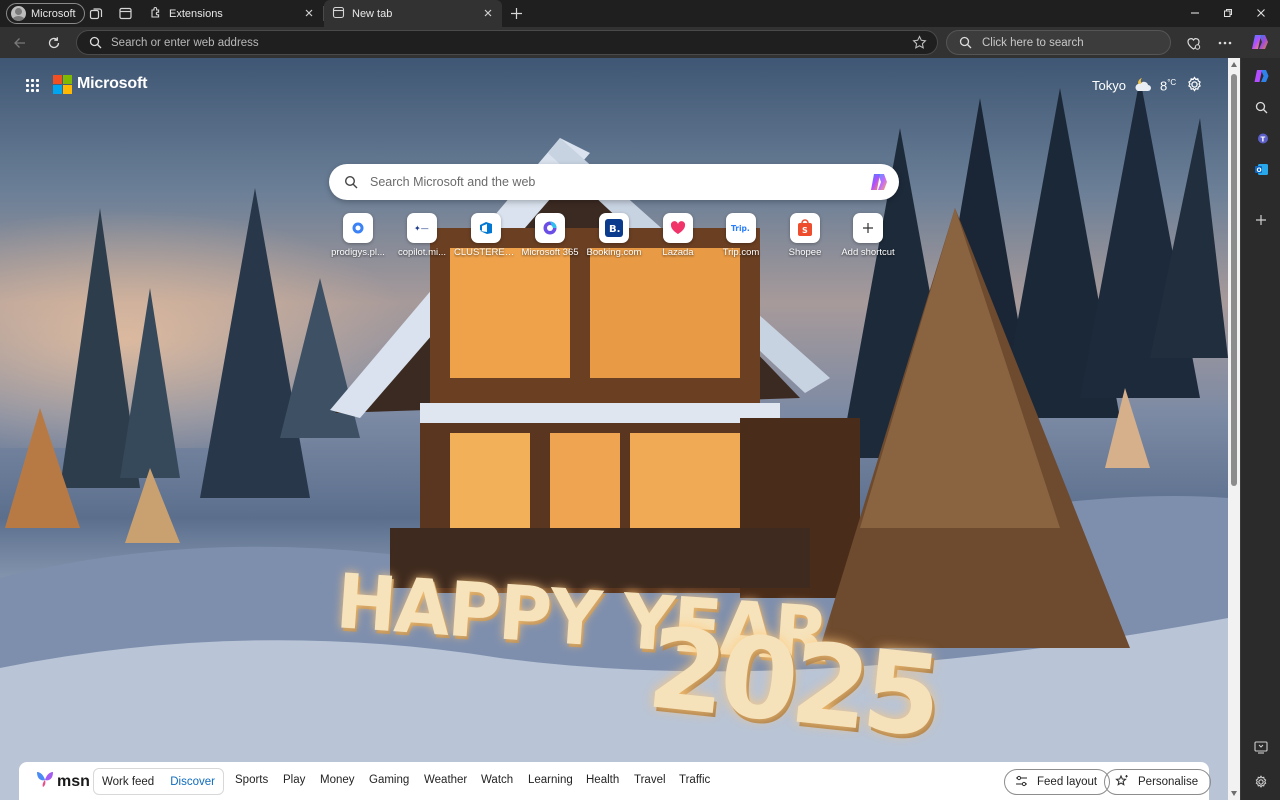 This screenshot has width=1280, height=800. What do you see at coordinates (868, 228) in the screenshot?
I see `plus-icon` at bounding box center [868, 228].